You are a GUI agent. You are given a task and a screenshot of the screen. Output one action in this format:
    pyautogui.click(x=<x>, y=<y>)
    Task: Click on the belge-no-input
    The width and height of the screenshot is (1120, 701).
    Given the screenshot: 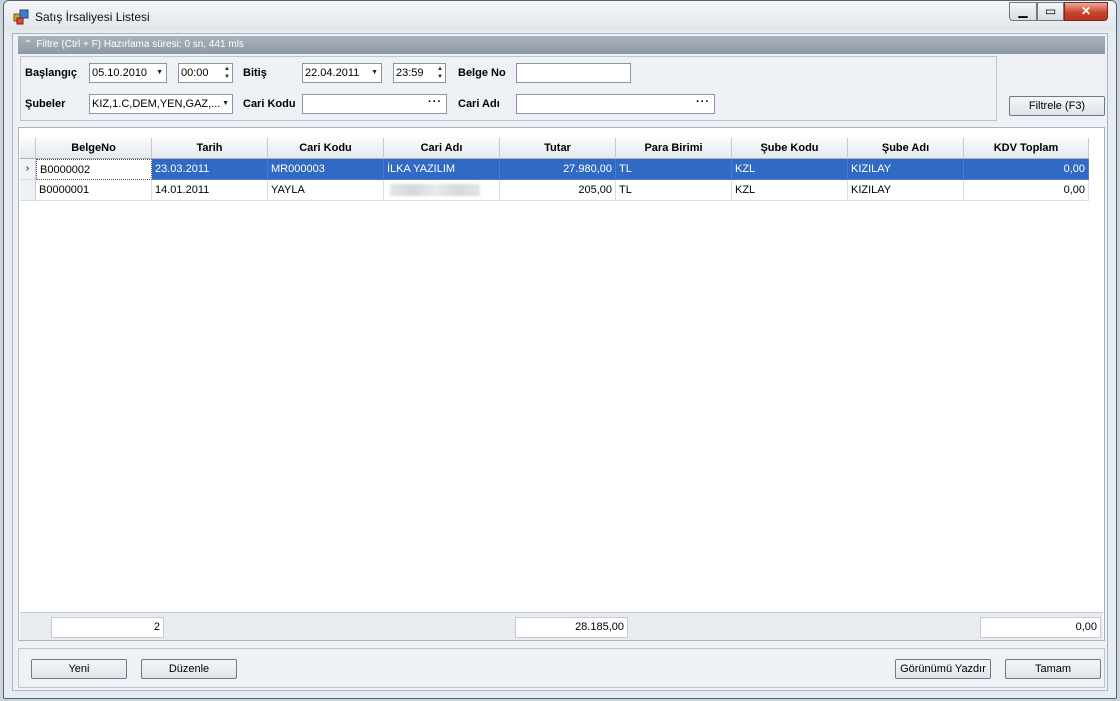 What is the action you would take?
    pyautogui.click(x=573, y=73)
    